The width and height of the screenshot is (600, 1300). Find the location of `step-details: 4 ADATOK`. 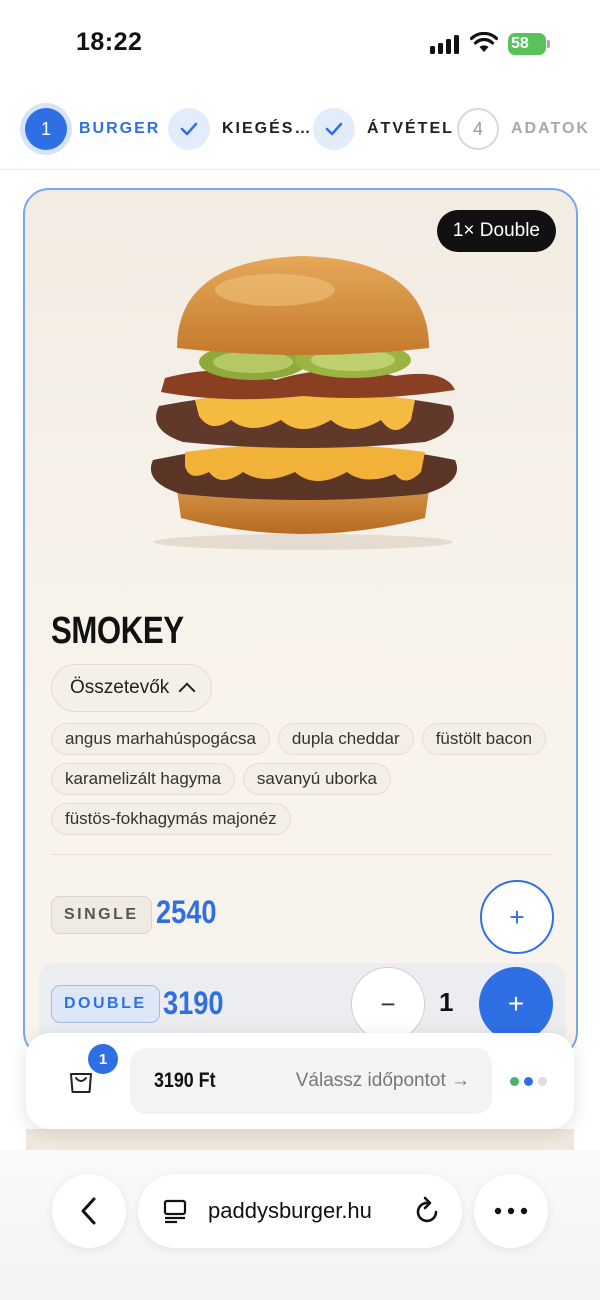

step-details: 4 ADATOK is located at coordinates (523, 129).